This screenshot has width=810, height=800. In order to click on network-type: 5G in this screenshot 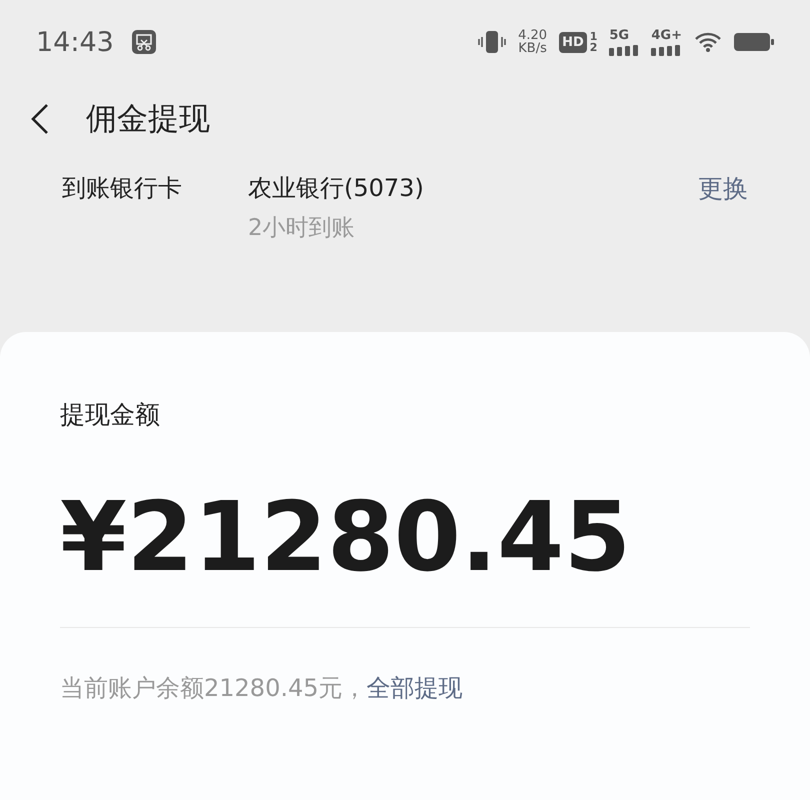, I will do `click(619, 35)`.